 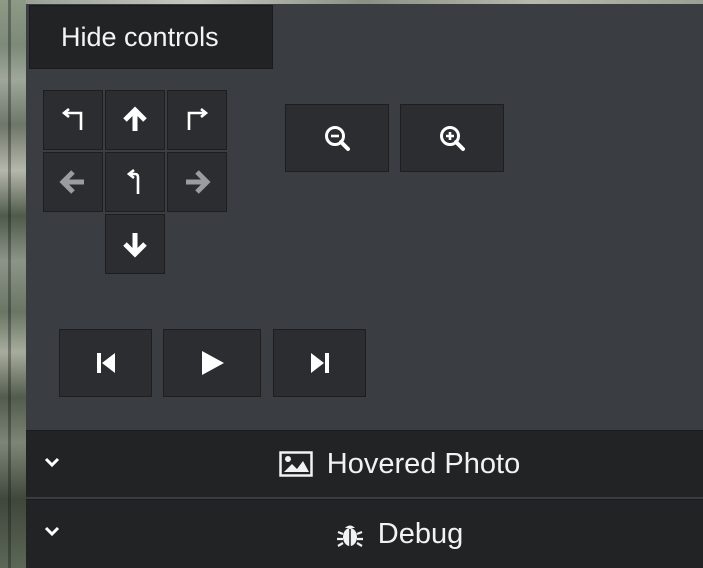 I want to click on play-button, so click(x=212, y=363).